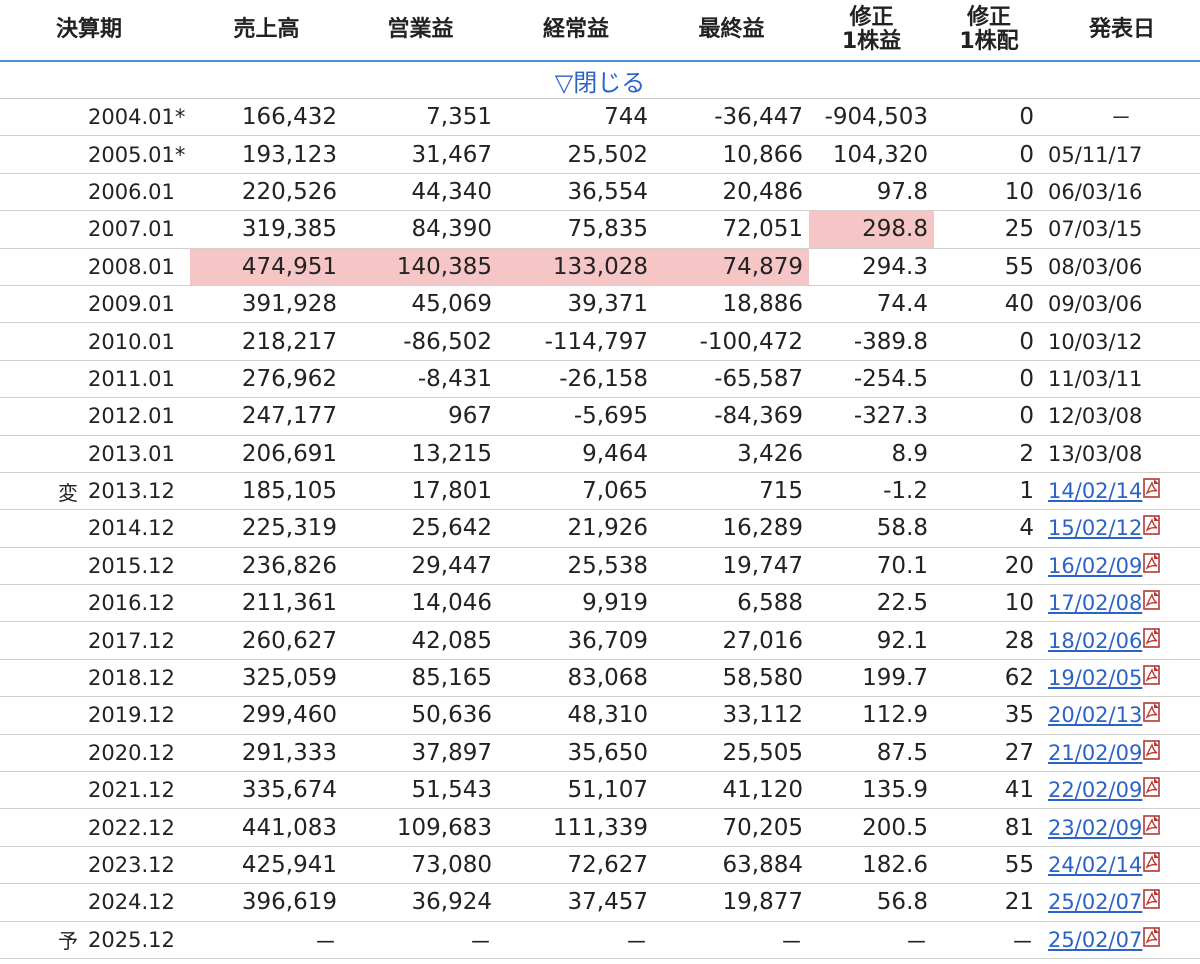 The image size is (1200, 964). Describe the element at coordinates (1095, 865) in the screenshot. I see `announce-date-link: 24/02/14` at that location.